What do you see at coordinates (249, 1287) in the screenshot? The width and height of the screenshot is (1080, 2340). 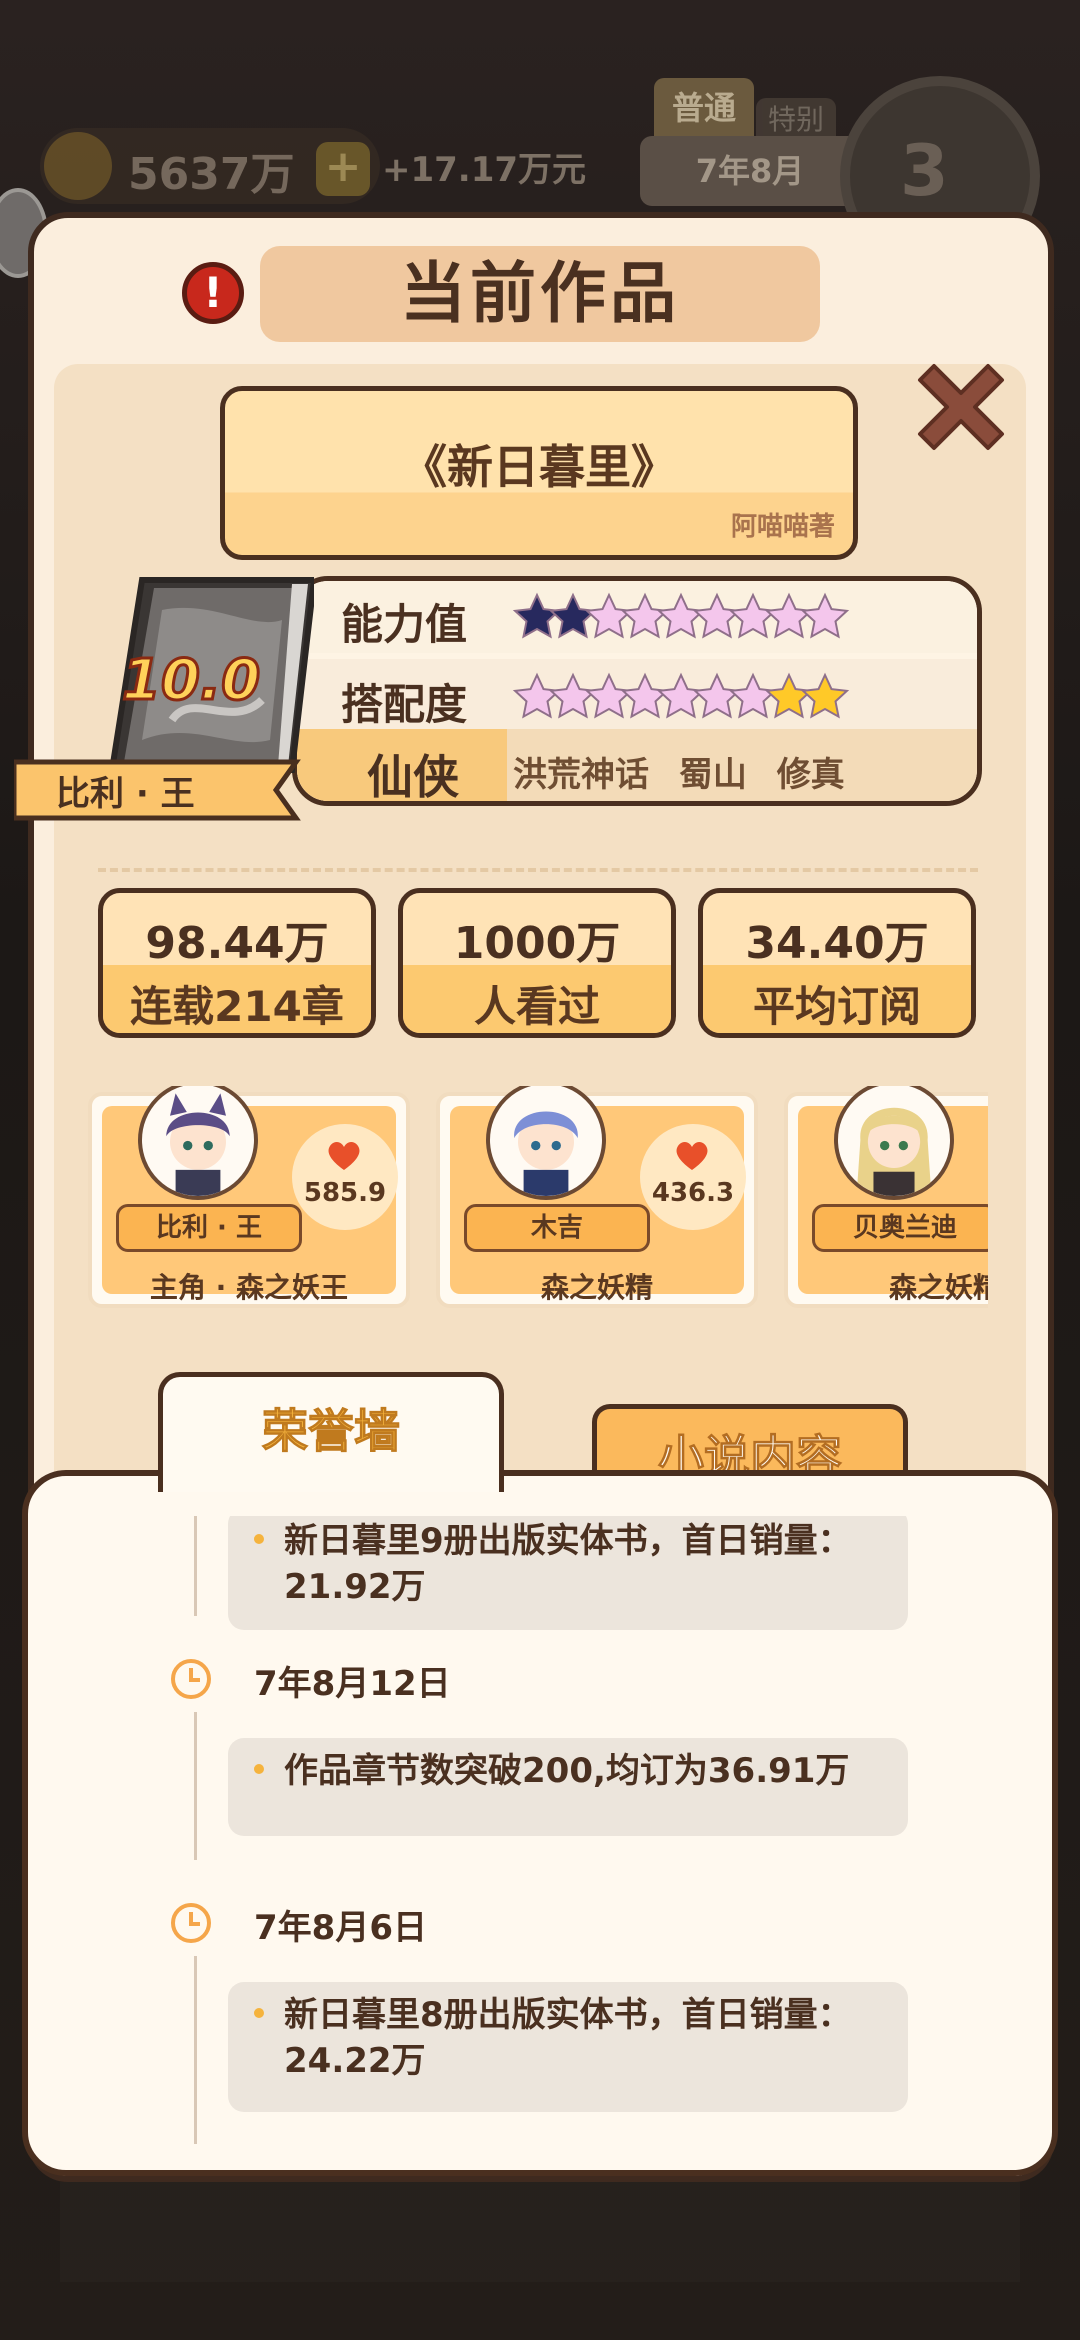 I see `character-role: 主角 · 森之妖王` at bounding box center [249, 1287].